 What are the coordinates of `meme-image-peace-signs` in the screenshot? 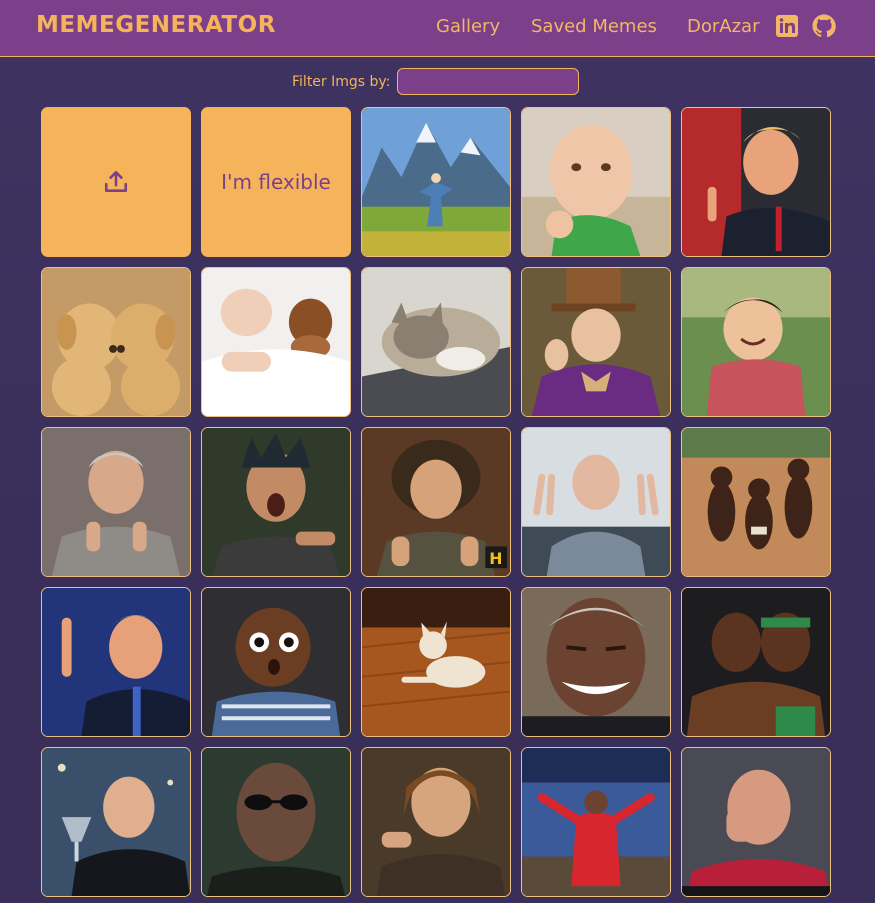 It's located at (596, 502).